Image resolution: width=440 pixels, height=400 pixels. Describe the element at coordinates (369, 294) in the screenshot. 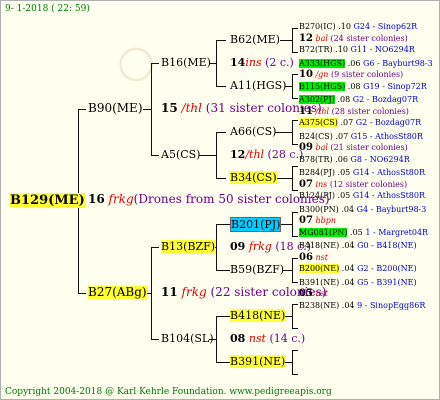

I see `g4-drones: 05 nst` at that location.